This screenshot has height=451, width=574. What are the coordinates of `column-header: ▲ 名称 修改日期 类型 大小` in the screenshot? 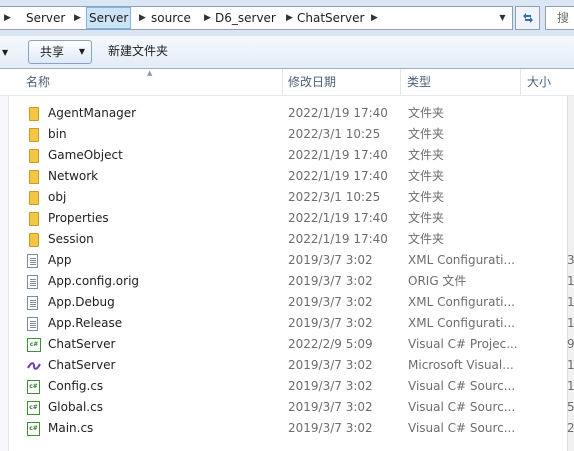 It's located at (287, 82).